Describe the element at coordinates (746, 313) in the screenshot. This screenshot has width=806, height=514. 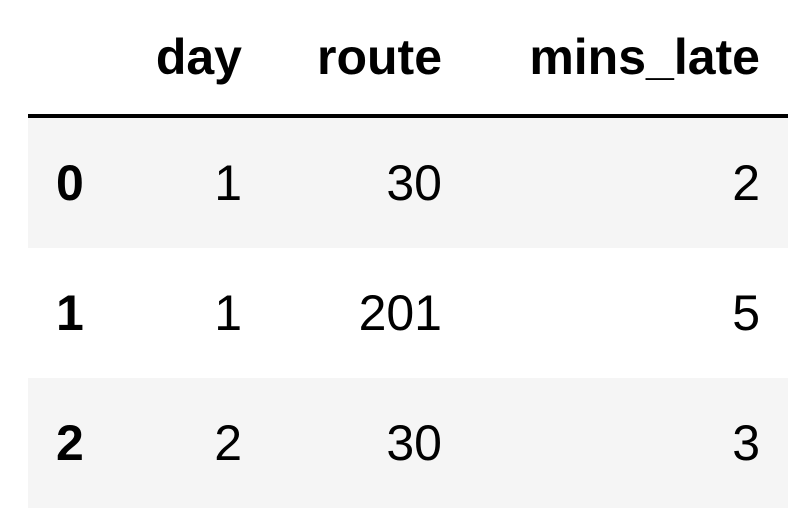
I see `cell-mins-late: 5` at that location.